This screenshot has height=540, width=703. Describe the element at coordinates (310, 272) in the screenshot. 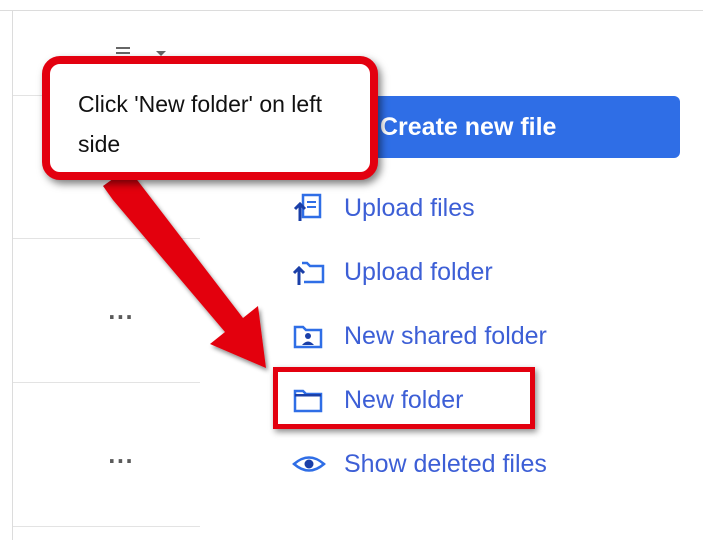

I see `upload-folder-icon` at that location.